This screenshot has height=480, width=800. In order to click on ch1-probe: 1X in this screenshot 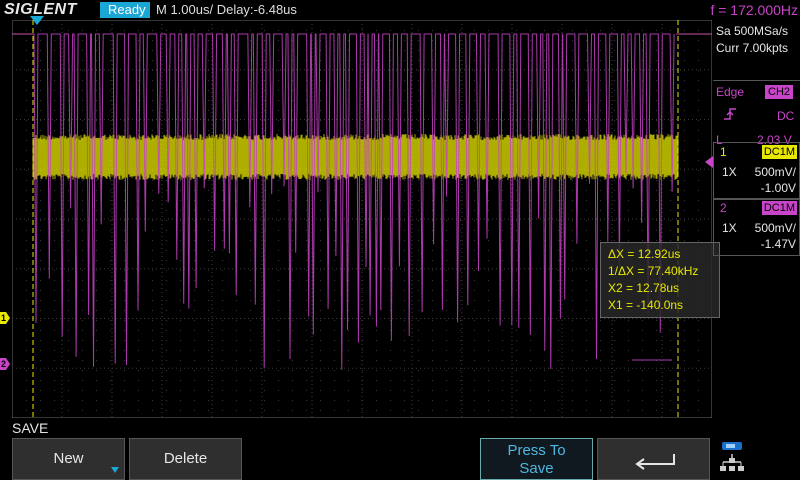, I will do `click(729, 172)`.